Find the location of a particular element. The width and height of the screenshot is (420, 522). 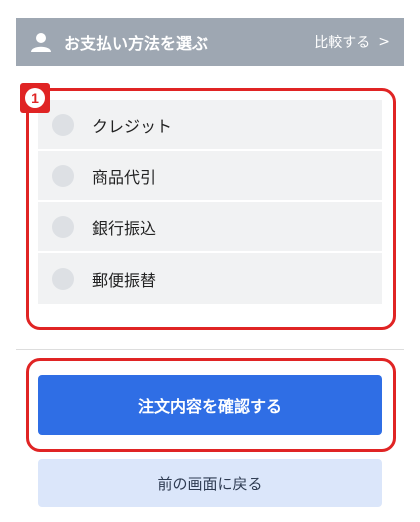

header-title: お支払い方法を選ぶ is located at coordinates (136, 43).